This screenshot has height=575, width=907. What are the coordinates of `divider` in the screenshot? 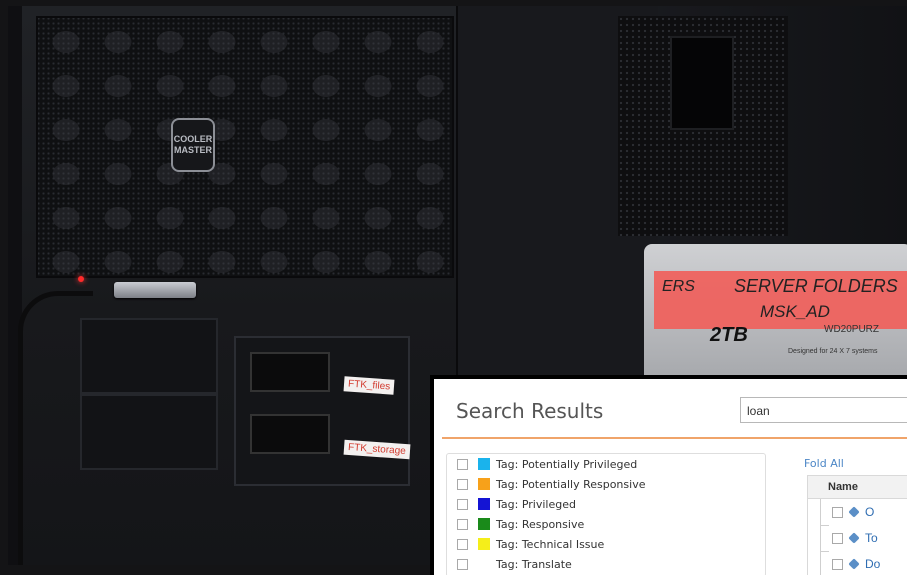 It's located at (674, 438).